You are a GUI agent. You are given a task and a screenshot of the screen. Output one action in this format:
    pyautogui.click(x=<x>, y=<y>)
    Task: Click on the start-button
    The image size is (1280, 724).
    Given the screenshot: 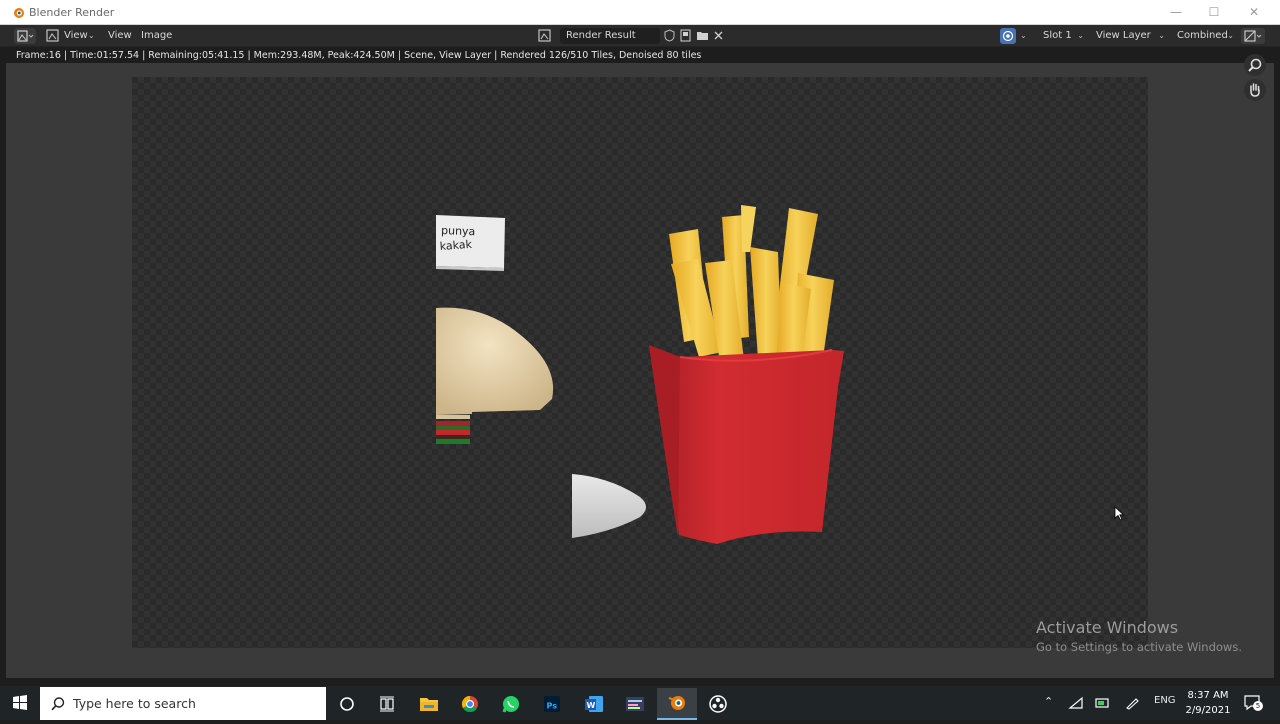 What is the action you would take?
    pyautogui.click(x=20, y=703)
    